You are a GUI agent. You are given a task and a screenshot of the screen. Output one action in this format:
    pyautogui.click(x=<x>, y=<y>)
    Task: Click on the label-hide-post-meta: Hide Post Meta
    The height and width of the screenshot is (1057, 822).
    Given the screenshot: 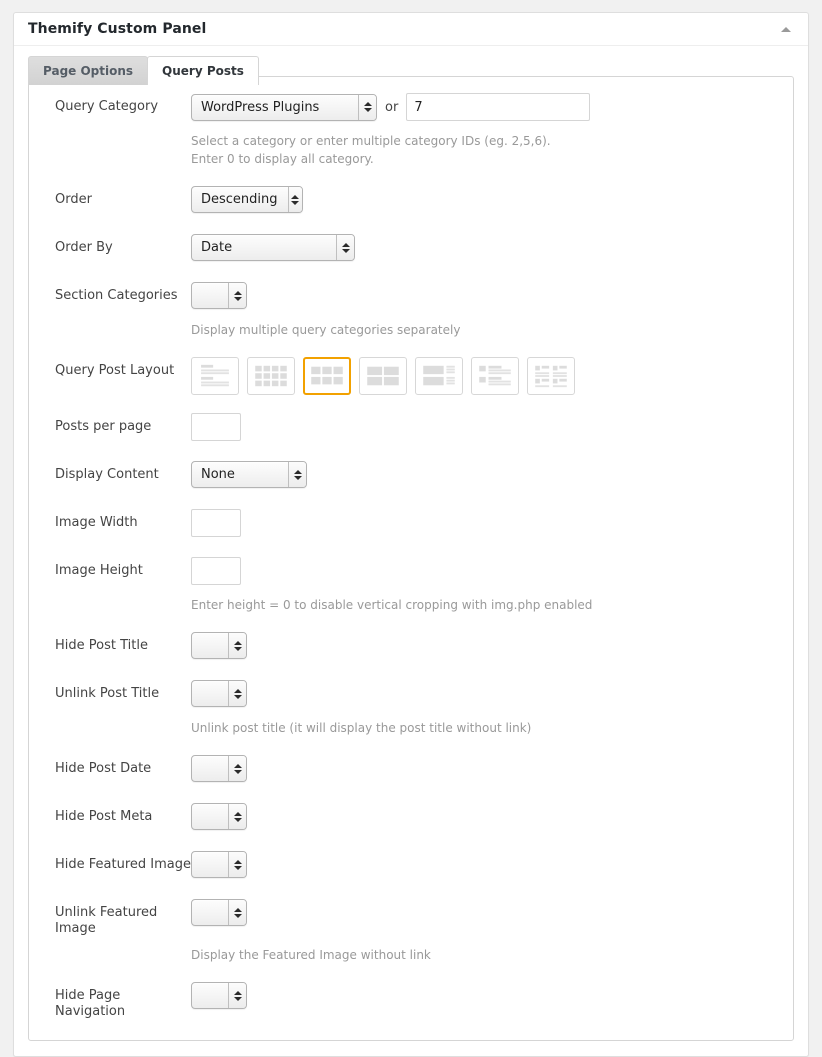 What is the action you would take?
    pyautogui.click(x=104, y=816)
    